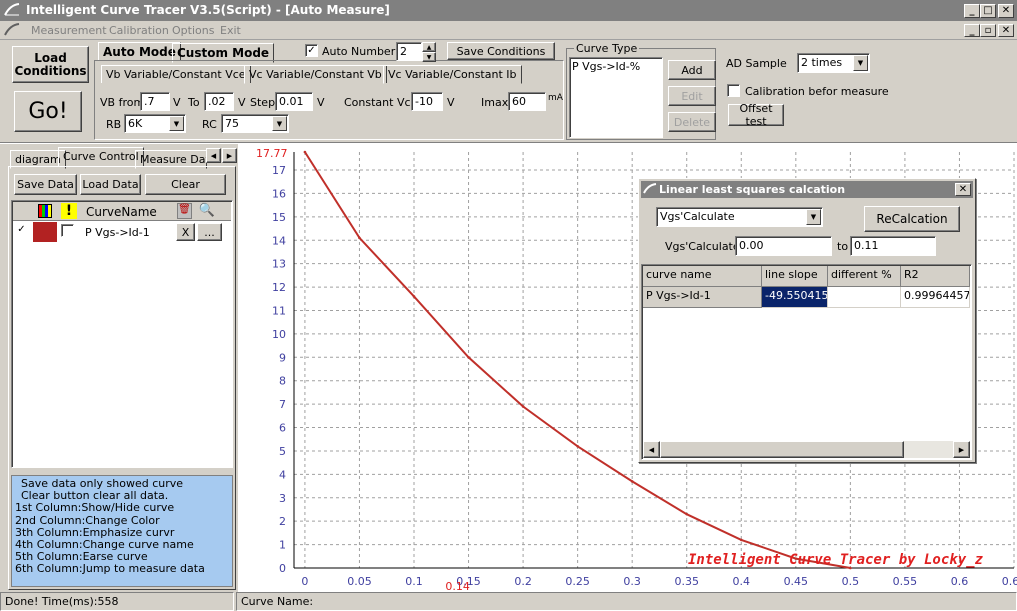  What do you see at coordinates (833, 63) in the screenshot?
I see `ad-sample-select: 2 times ▼` at bounding box center [833, 63].